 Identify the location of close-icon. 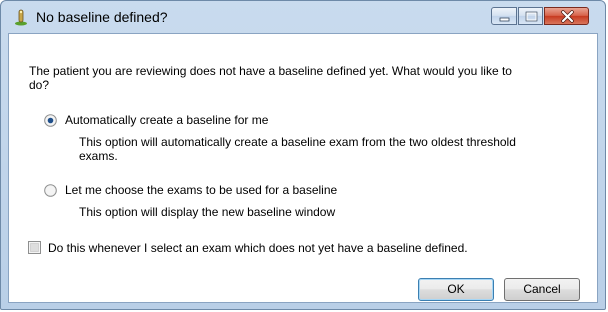
(567, 16).